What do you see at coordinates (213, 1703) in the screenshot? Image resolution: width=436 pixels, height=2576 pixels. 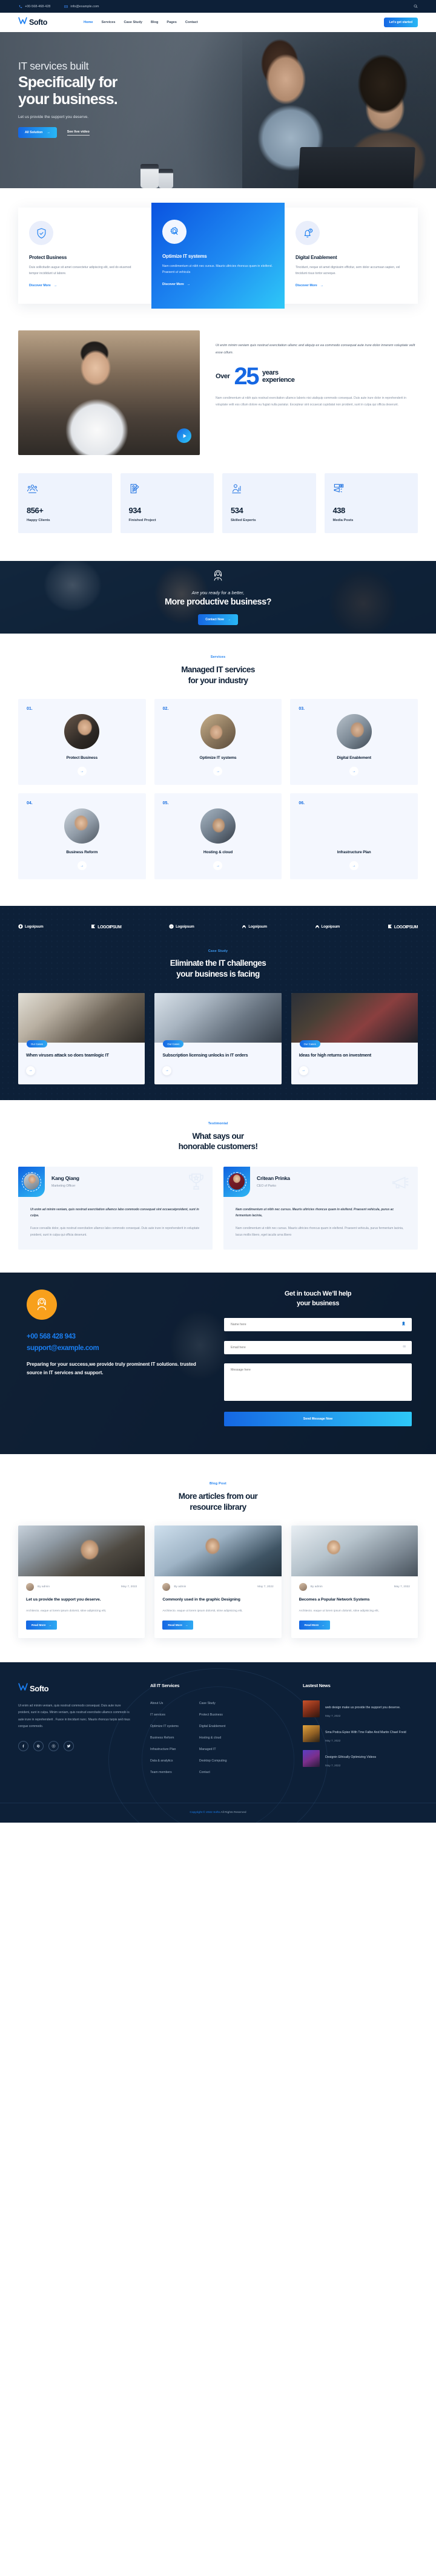 I see `footer-link: Case Study` at bounding box center [213, 1703].